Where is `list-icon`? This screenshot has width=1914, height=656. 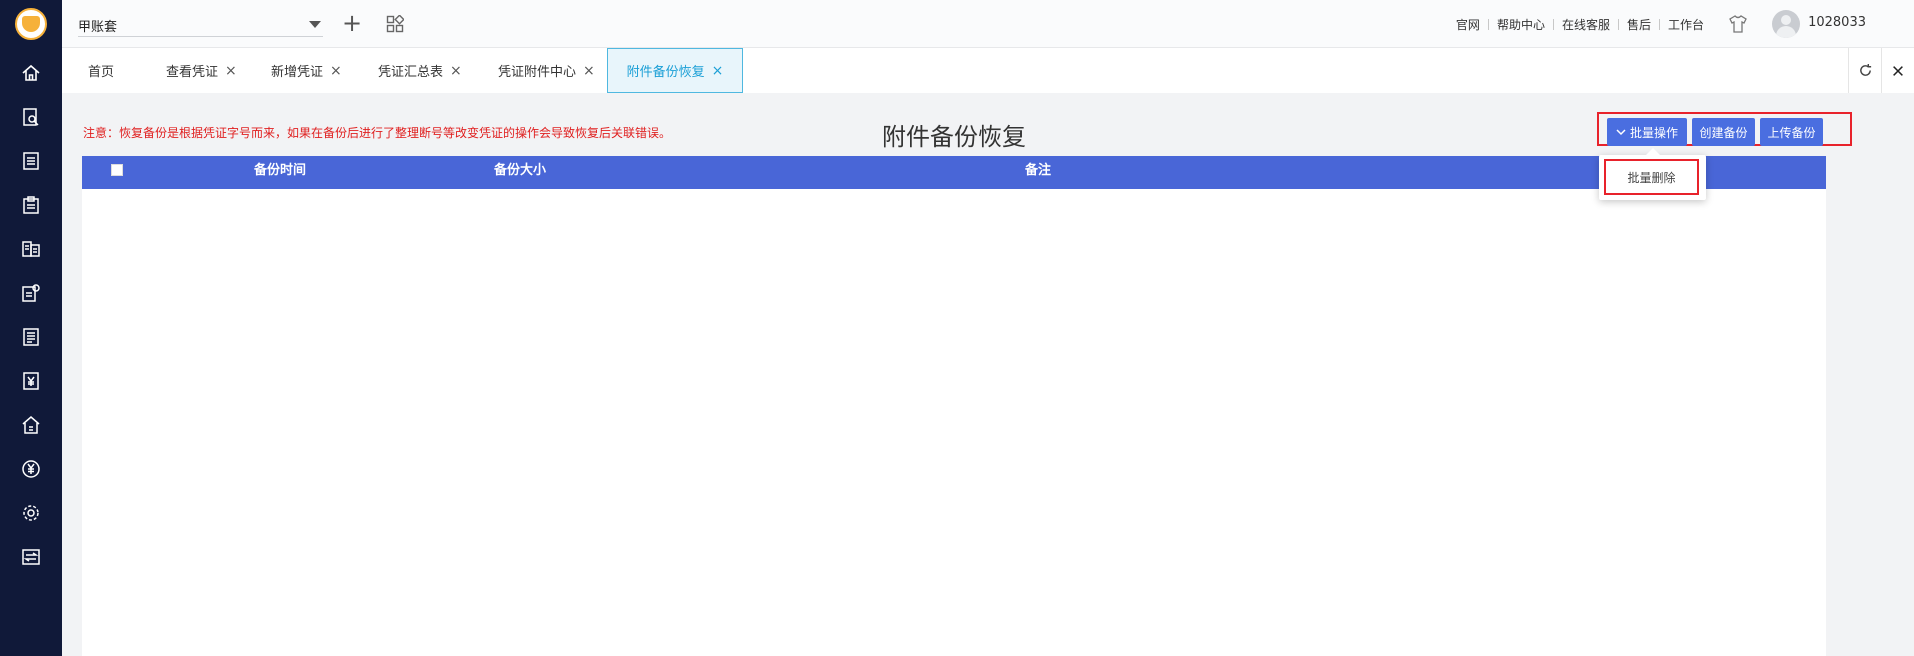
list-icon is located at coordinates (31, 337).